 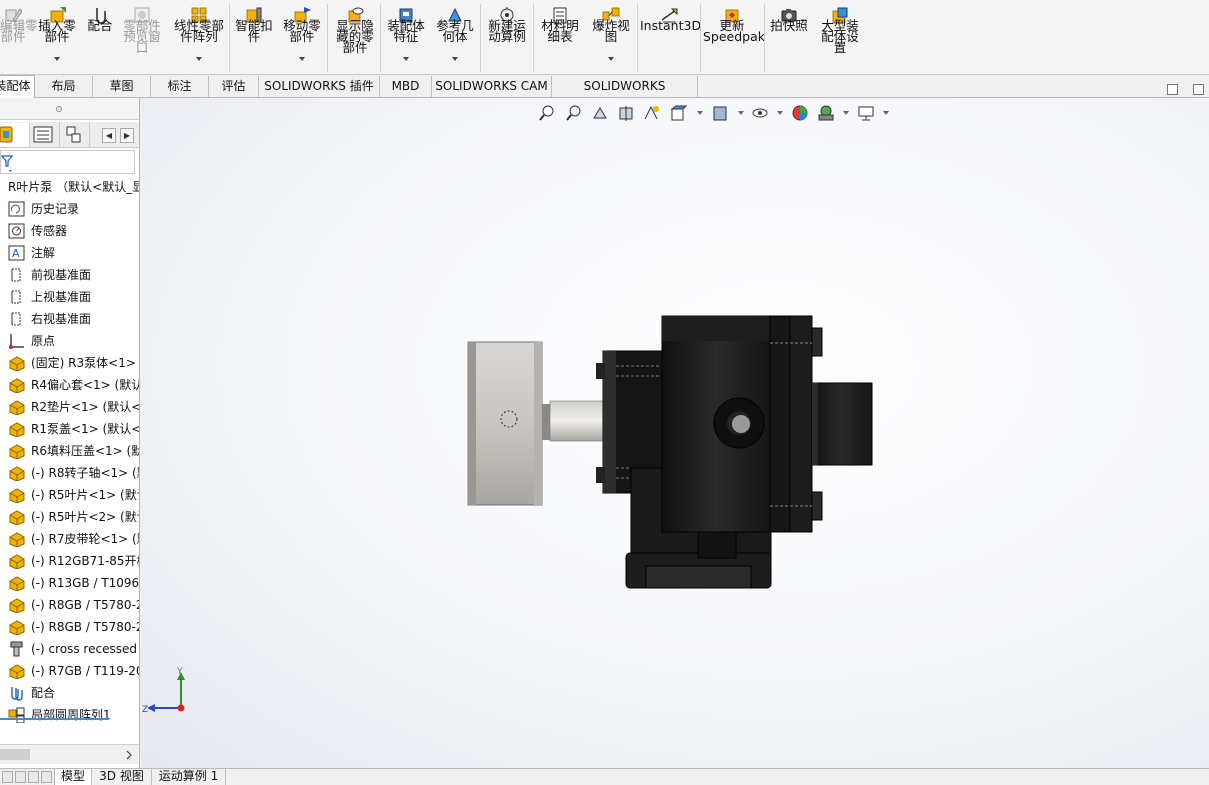 I want to click on edit-appearance-icon, so click(x=800, y=113).